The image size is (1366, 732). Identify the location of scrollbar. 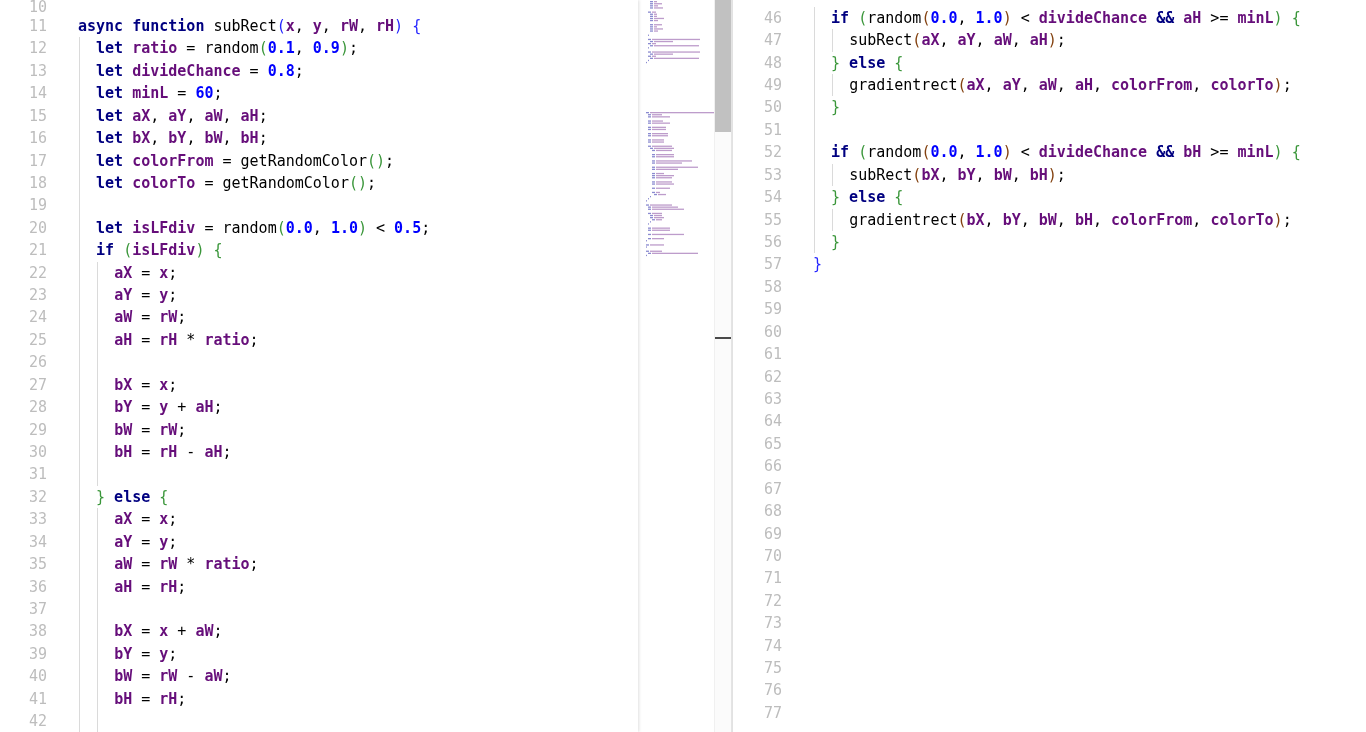
(723, 366).